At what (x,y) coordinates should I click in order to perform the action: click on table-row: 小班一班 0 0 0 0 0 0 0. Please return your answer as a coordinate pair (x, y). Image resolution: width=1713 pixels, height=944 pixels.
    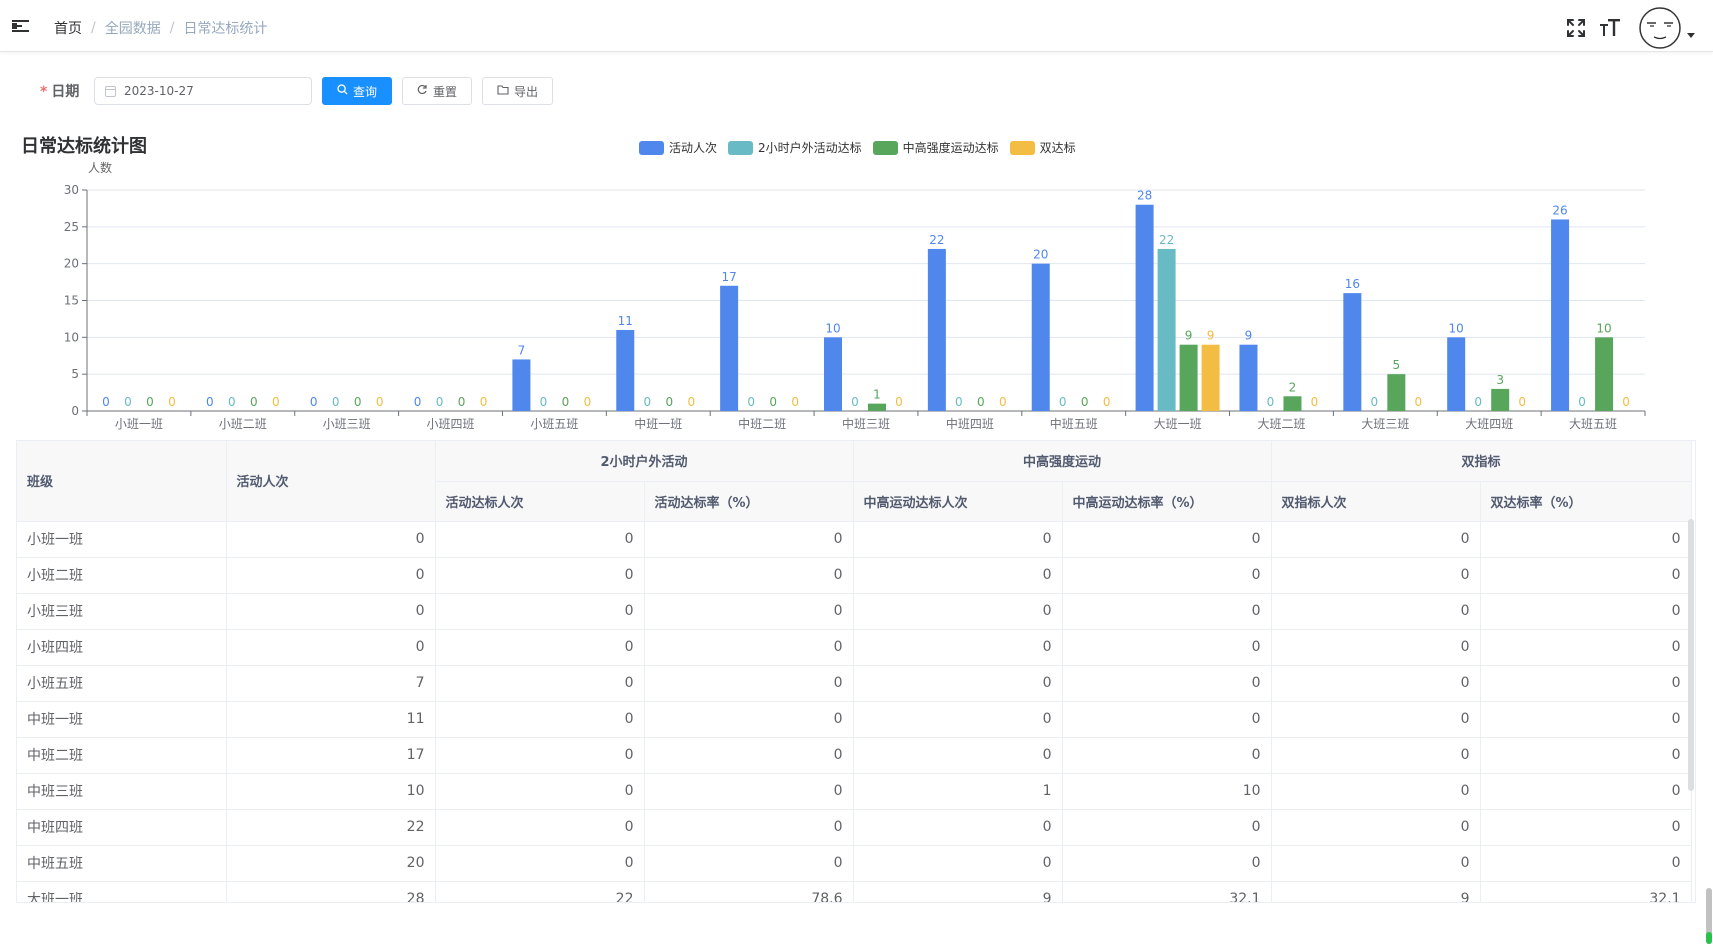
    Looking at the image, I should click on (854, 539).